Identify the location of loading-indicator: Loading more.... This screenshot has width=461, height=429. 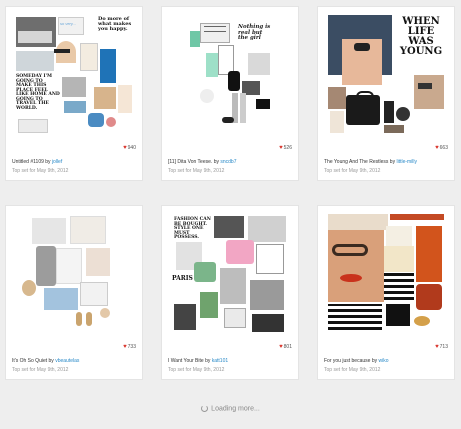
(230, 408).